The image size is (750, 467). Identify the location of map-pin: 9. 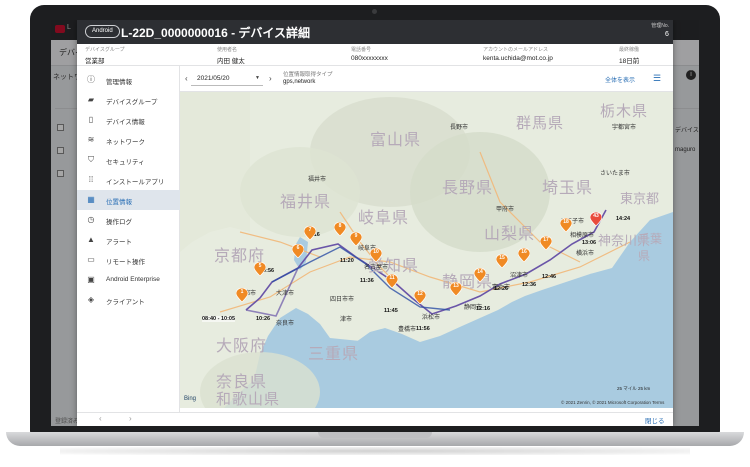
(356, 239).